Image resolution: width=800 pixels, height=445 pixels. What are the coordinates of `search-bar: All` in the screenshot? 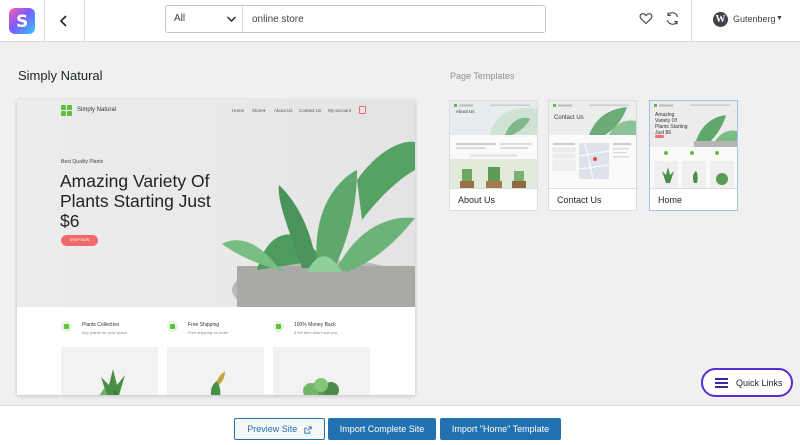 It's located at (355, 19).